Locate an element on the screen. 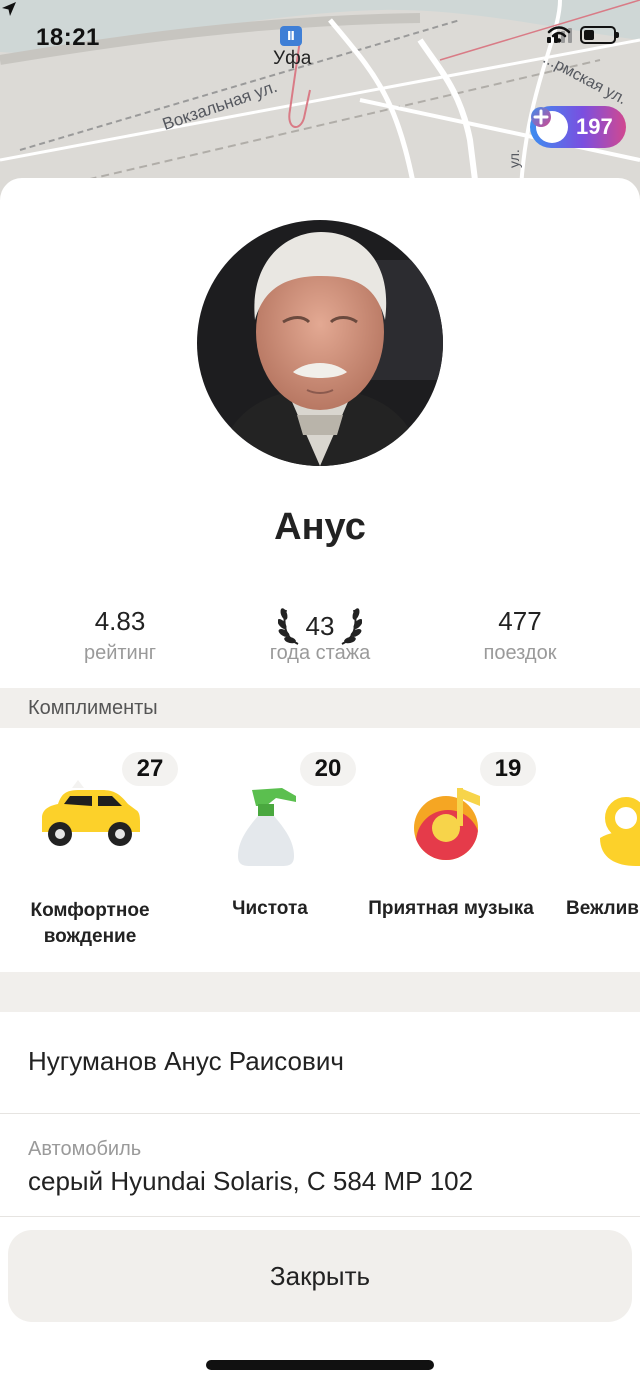 This screenshot has width=640, height=1388. stat-trips: 477 поездок is located at coordinates (520, 634).